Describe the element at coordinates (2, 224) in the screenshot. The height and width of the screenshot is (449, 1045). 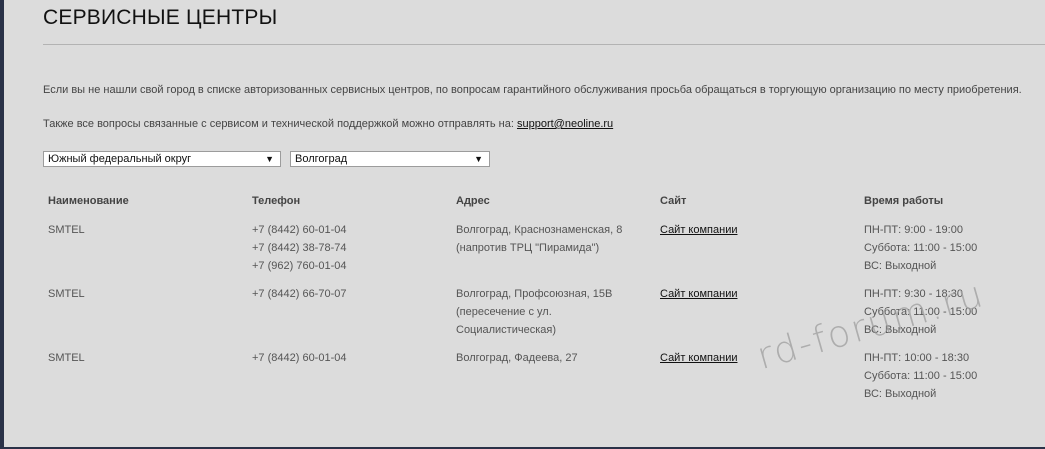
I see `left-edge-bar` at that location.